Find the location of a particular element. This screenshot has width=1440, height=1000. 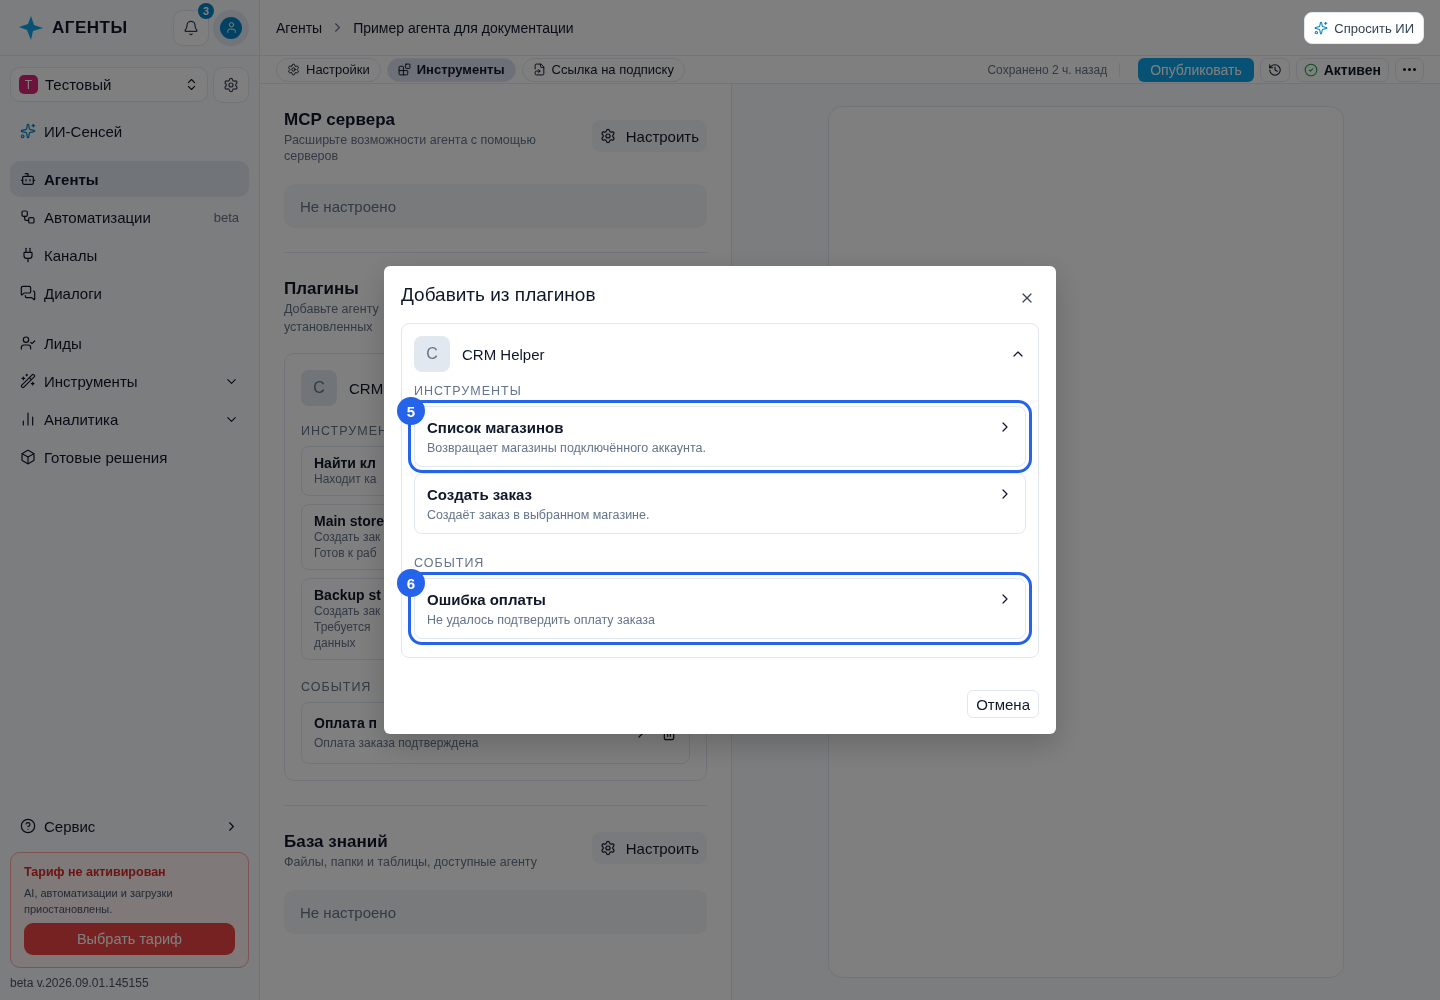

bell-icon is located at coordinates (191, 27).